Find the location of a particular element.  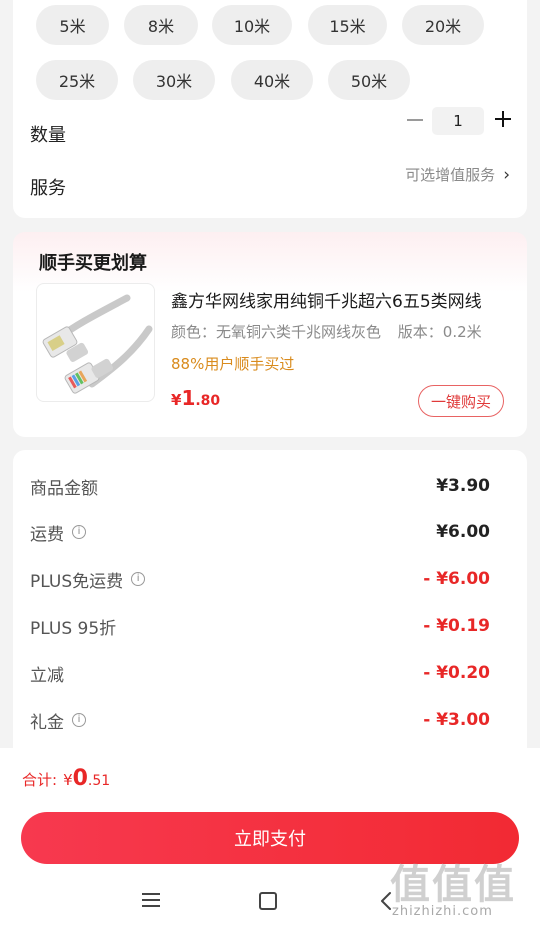

total-integer: 0 is located at coordinates (80, 778).